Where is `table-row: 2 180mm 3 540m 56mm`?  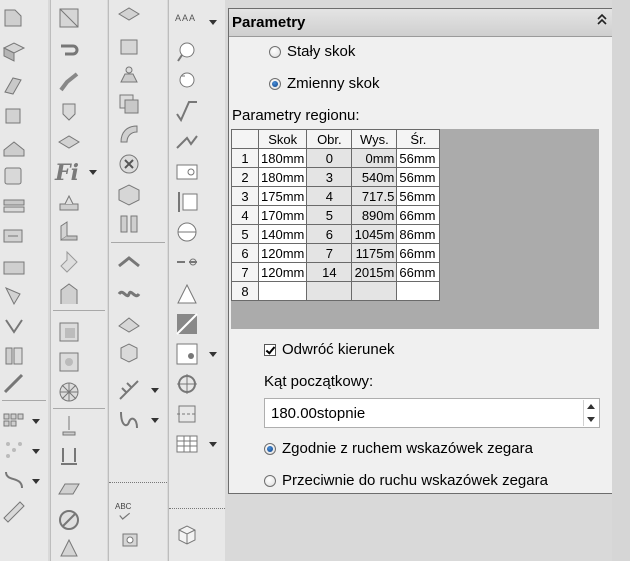 table-row: 2 180mm 3 540m 56mm is located at coordinates (336, 177).